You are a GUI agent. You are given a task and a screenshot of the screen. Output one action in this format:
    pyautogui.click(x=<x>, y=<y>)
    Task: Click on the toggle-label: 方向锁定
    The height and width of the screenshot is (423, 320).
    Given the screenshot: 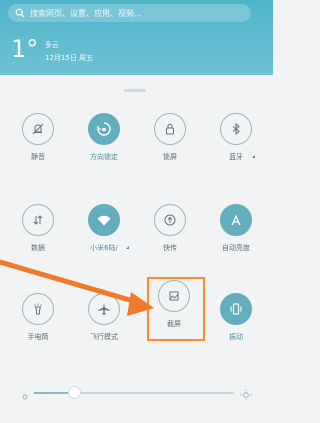 What is the action you would take?
    pyautogui.click(x=104, y=157)
    